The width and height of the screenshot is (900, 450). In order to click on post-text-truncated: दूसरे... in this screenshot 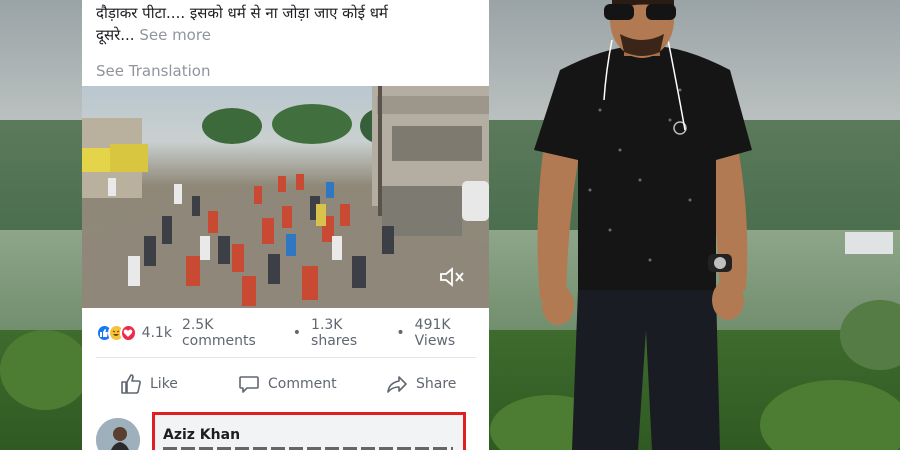, I will do `click(115, 35)`.